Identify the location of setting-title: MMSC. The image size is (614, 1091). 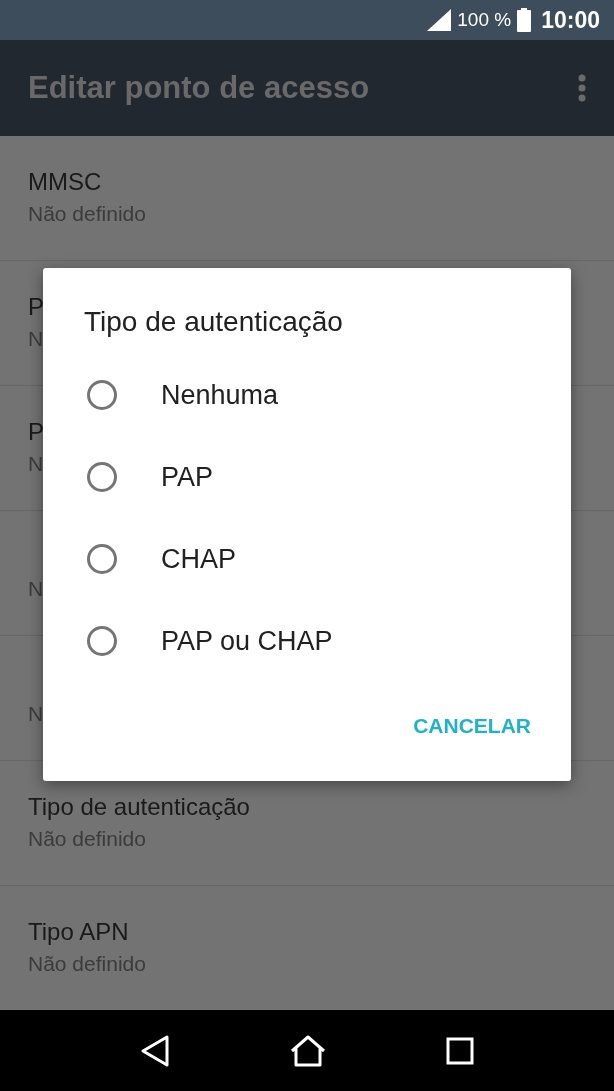
(65, 182).